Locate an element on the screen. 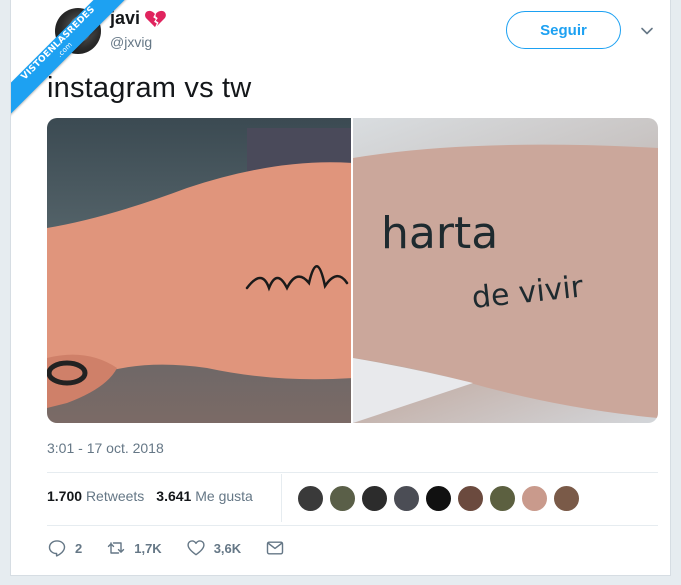 This screenshot has height=585, width=681. message-icon is located at coordinates (275, 548).